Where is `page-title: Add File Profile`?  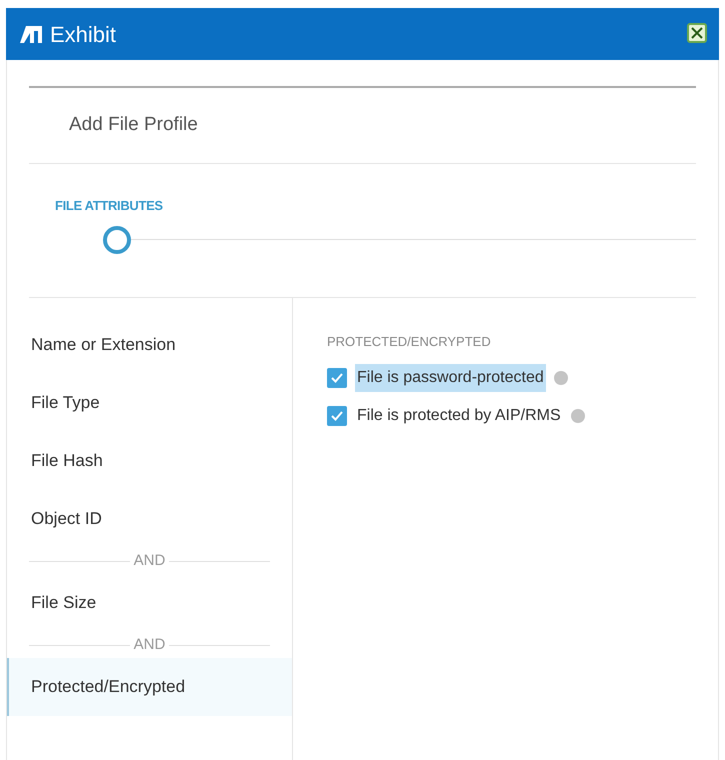
page-title: Add File Profile is located at coordinates (133, 125).